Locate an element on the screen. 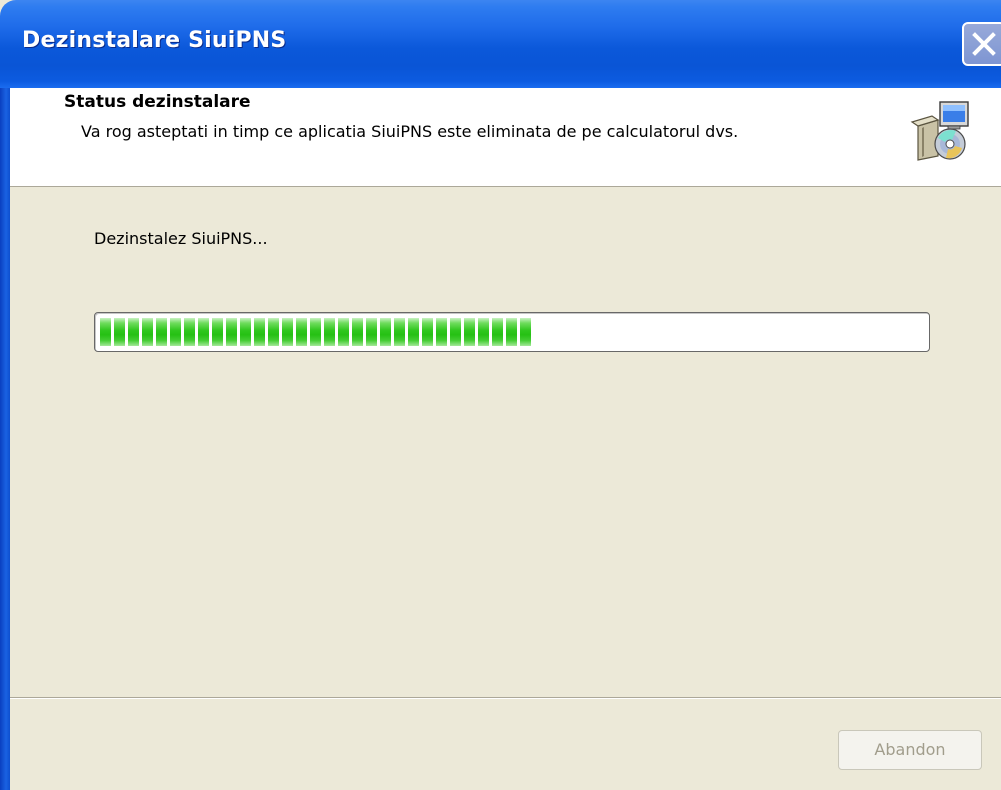  window-left-border is located at coordinates (5, 439).